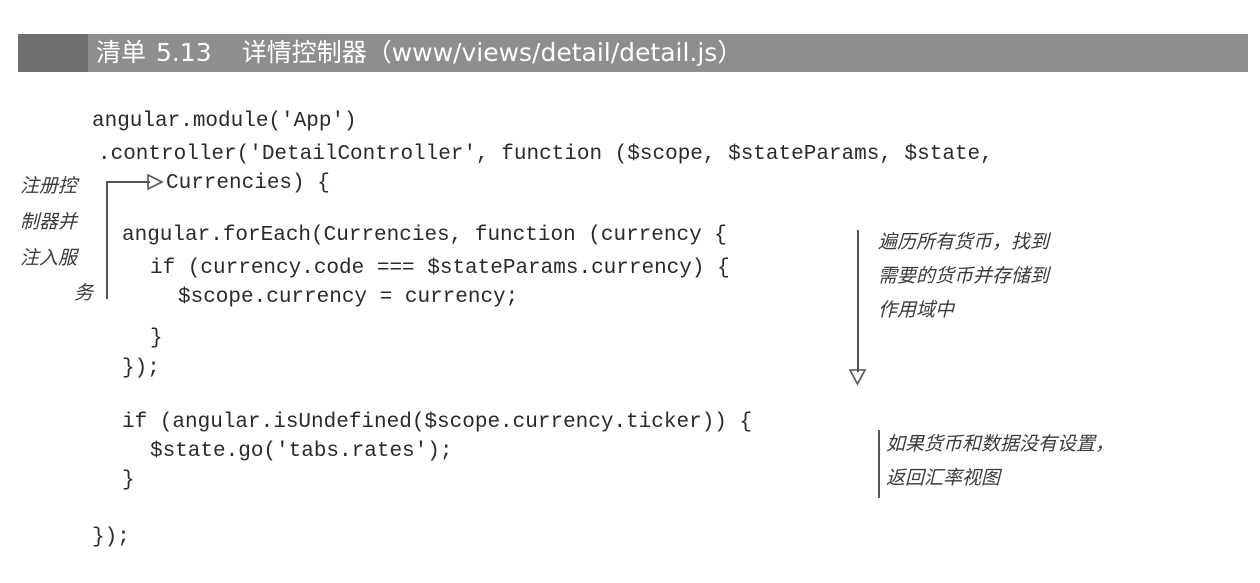  What do you see at coordinates (964, 242) in the screenshot?
I see `annotation-loop-line-text: 遍历所有货币，找到` at bounding box center [964, 242].